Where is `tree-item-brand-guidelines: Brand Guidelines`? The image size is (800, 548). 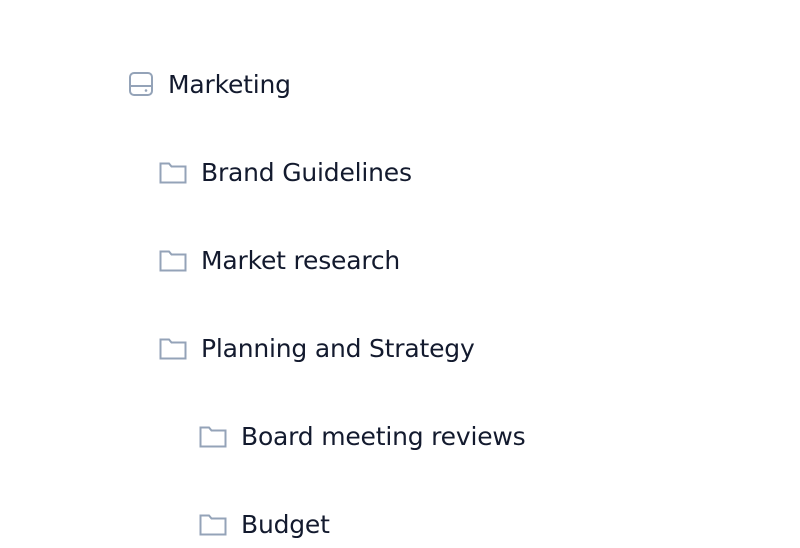 tree-item-brand-guidelines: Brand Guidelines is located at coordinates (285, 172).